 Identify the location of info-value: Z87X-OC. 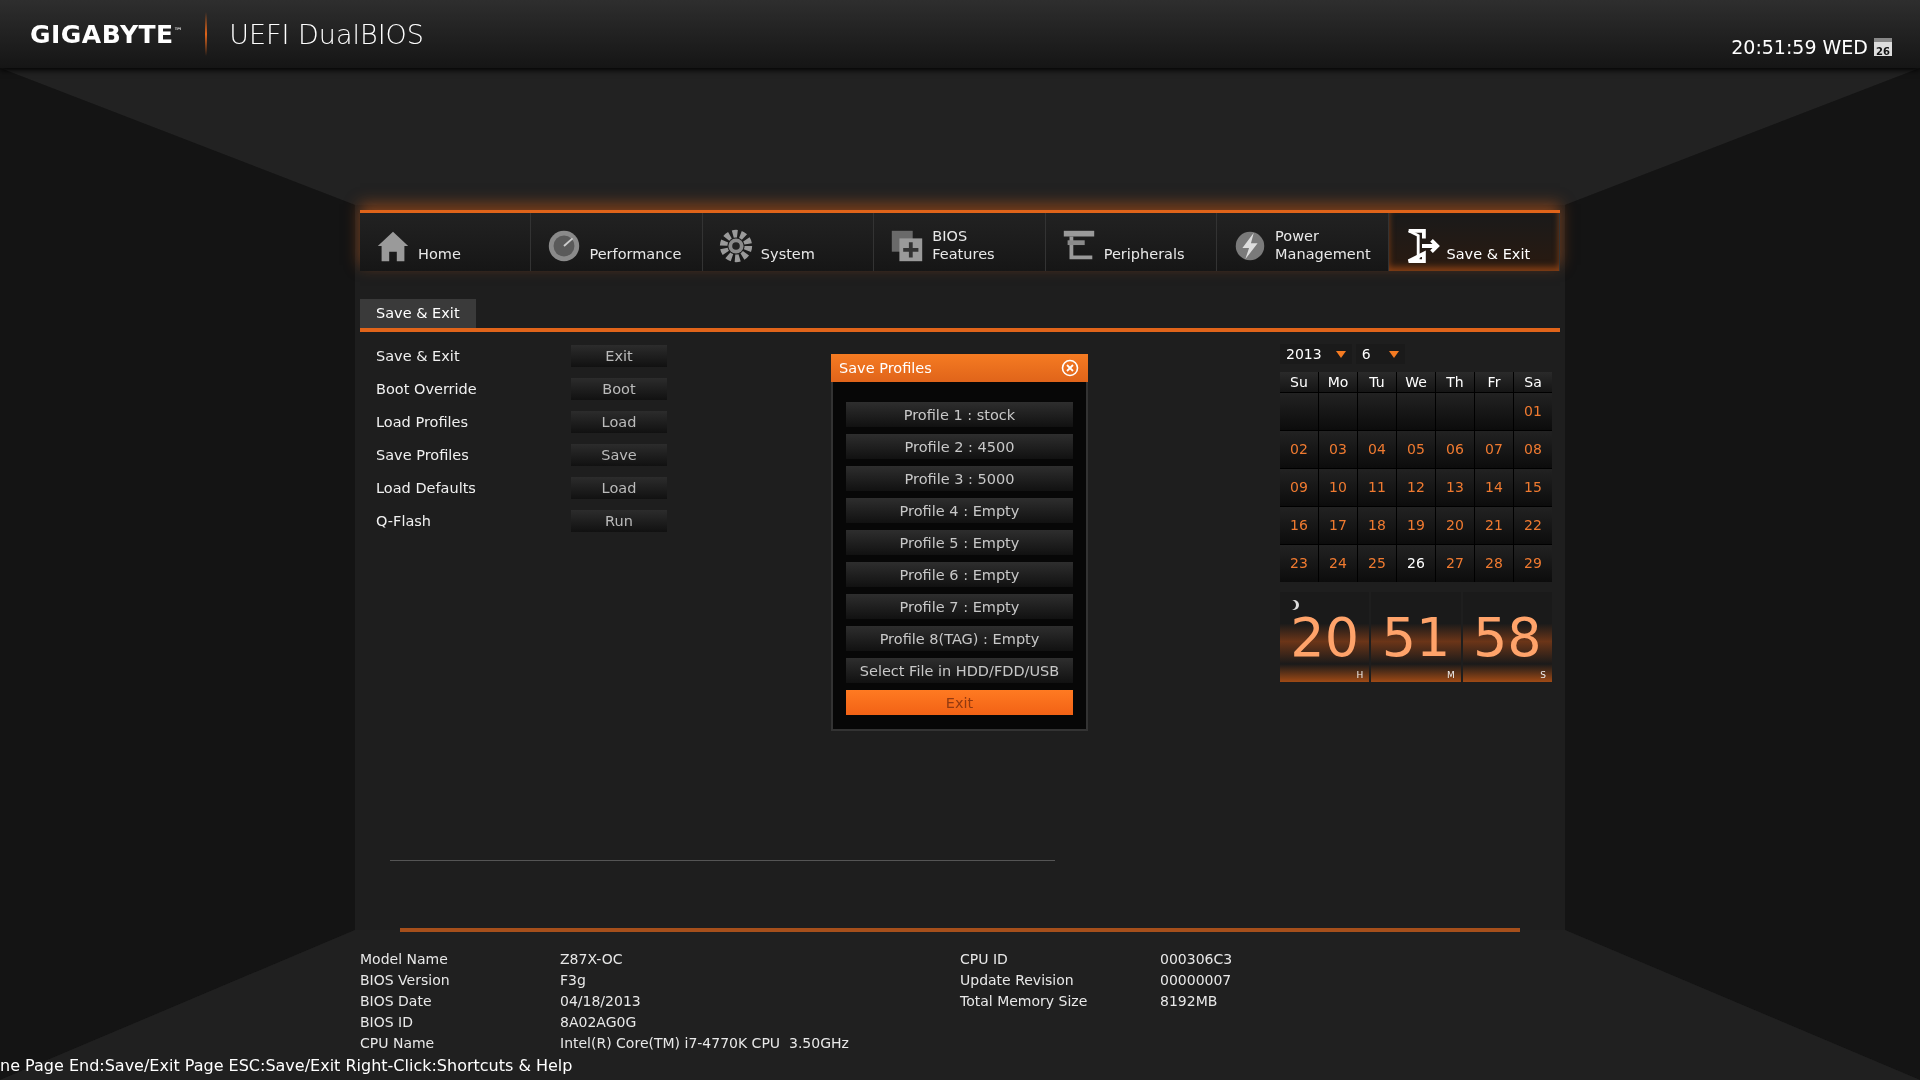
(592, 959).